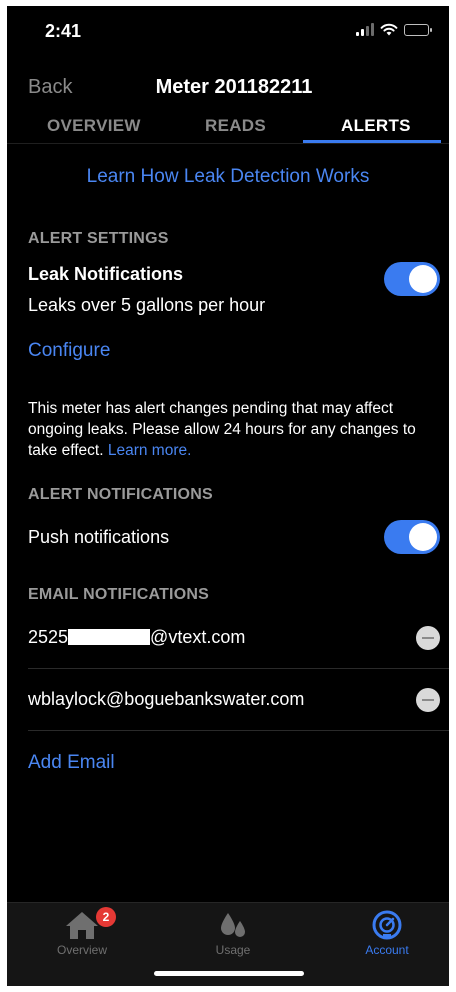 The height and width of the screenshot is (992, 456). I want to click on email-item: wblaylock@boguebankswater.com, so click(166, 699).